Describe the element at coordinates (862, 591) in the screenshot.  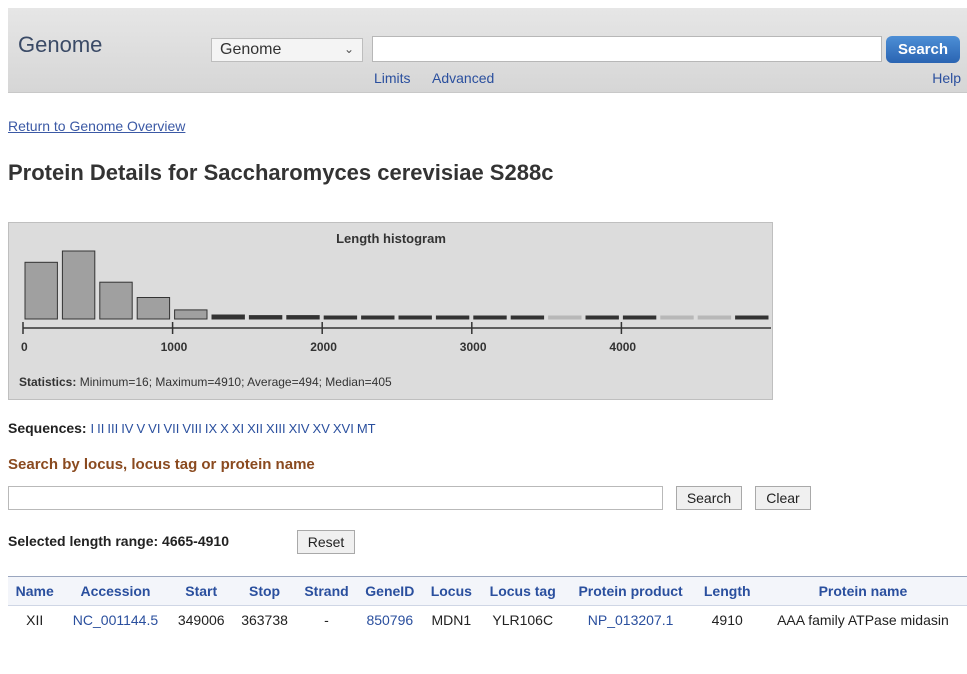
I see `column-header: Protein name` at that location.